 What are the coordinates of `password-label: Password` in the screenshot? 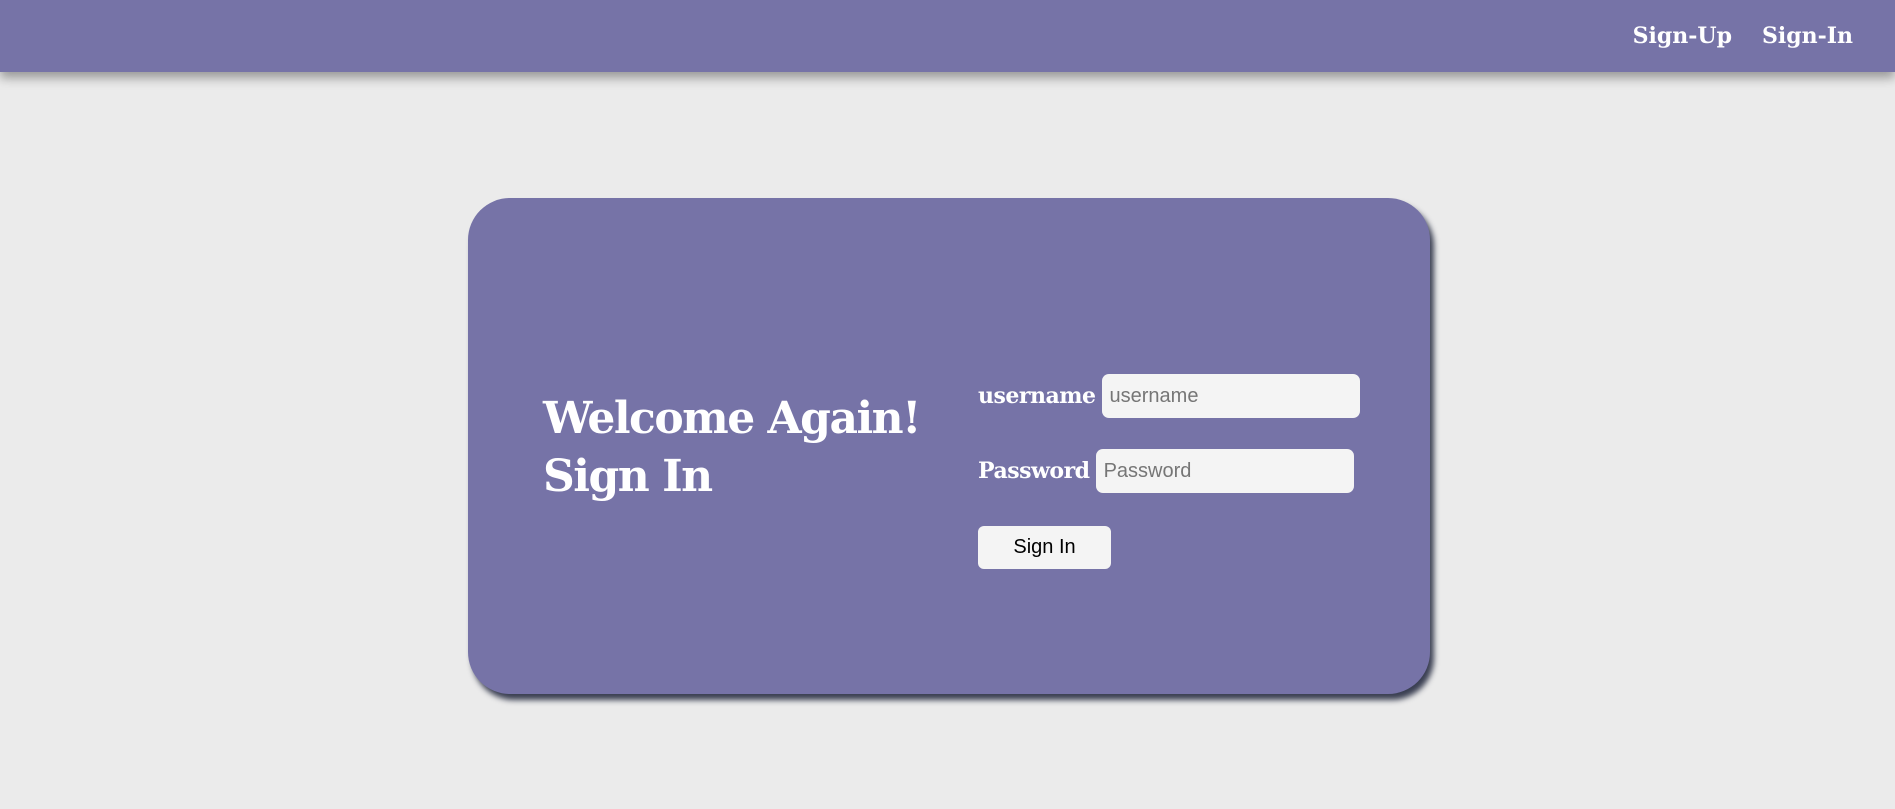 It's located at (1034, 471).